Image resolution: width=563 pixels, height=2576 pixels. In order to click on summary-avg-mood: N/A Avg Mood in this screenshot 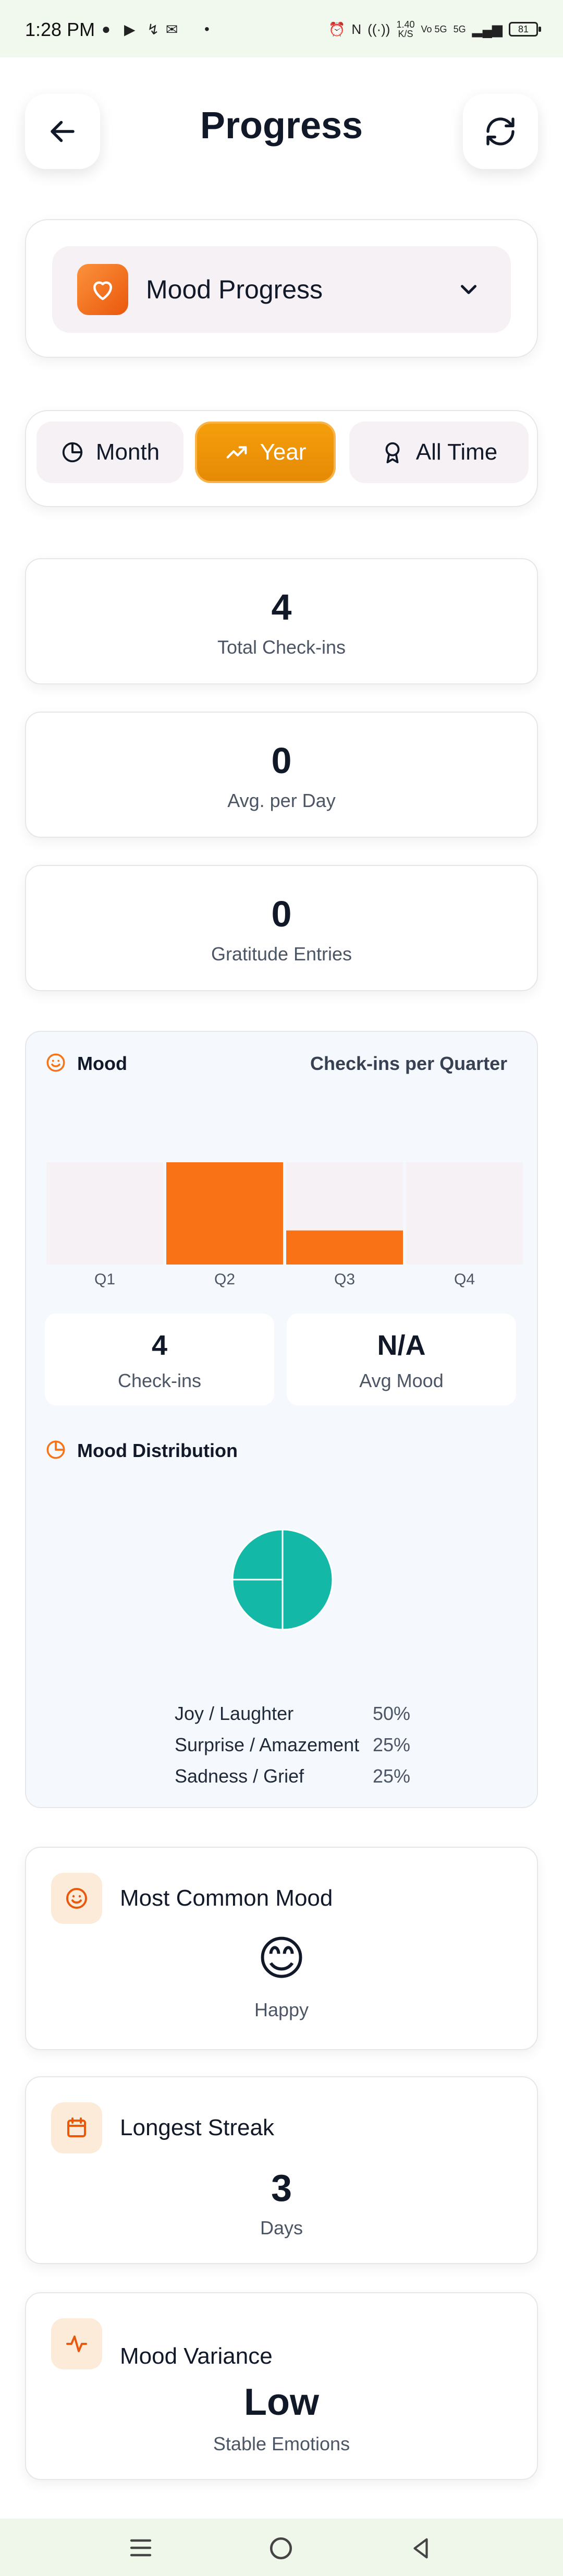, I will do `click(401, 1359)`.